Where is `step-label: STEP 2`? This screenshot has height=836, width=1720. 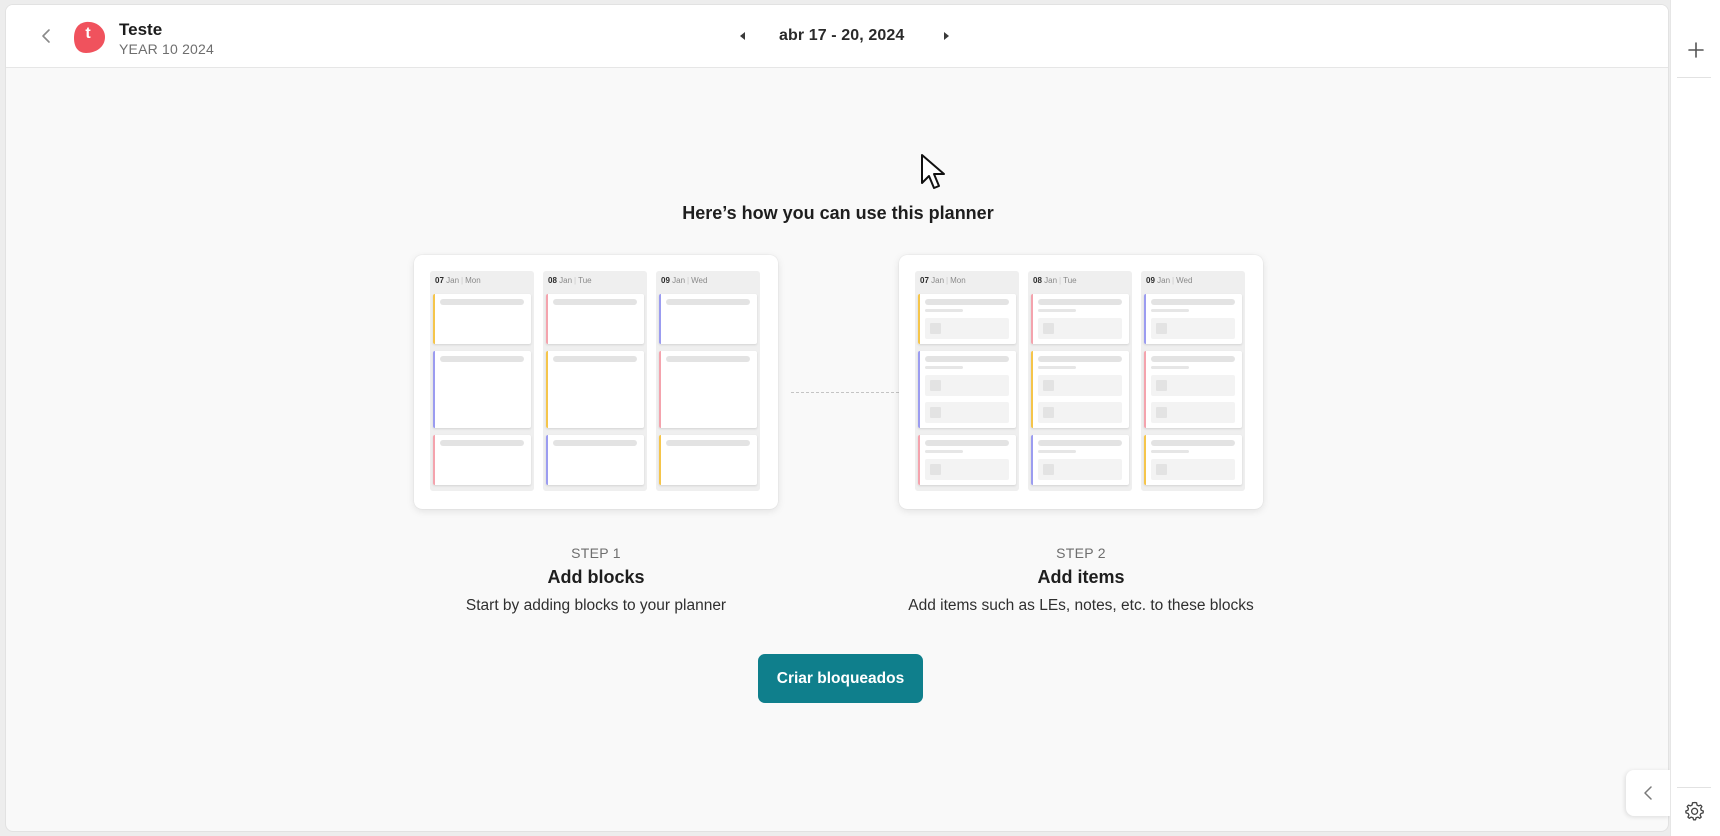 step-label: STEP 2 is located at coordinates (1081, 553).